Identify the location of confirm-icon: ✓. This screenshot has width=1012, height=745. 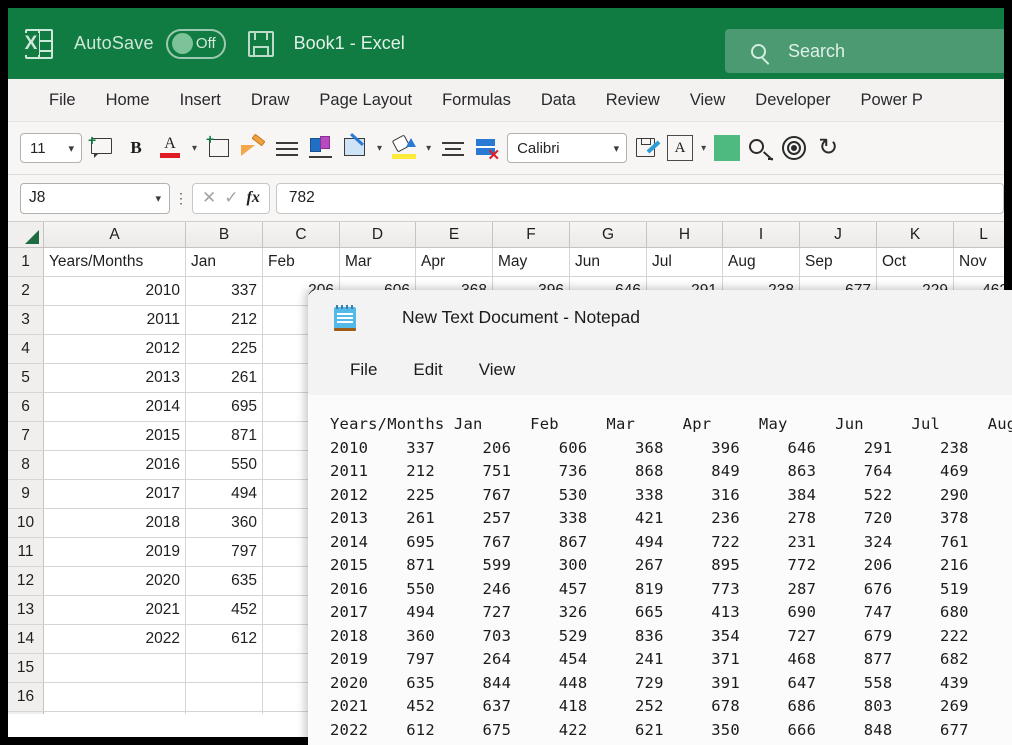
(231, 198).